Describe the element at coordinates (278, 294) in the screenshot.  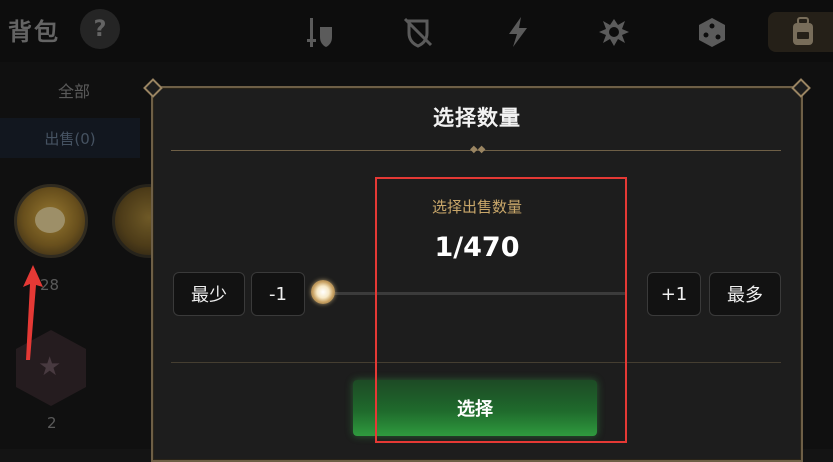
I see `minus-one-button: -1` at that location.